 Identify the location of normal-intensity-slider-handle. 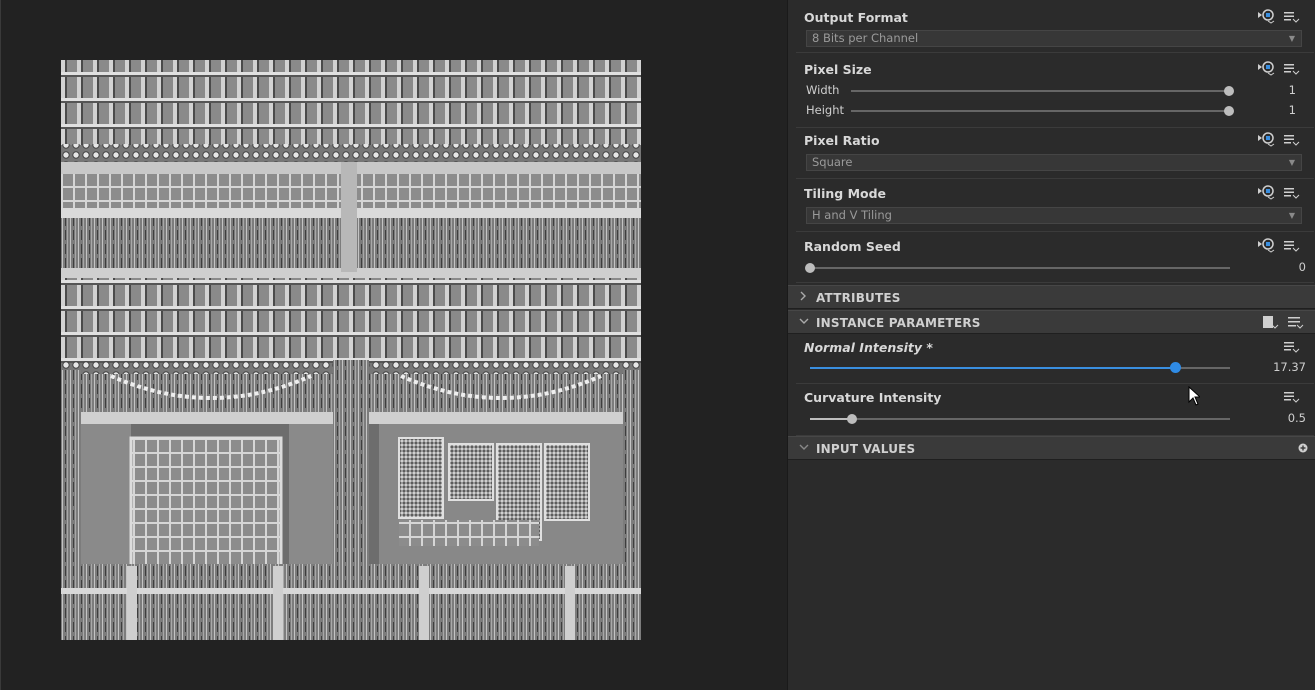
(1175, 367).